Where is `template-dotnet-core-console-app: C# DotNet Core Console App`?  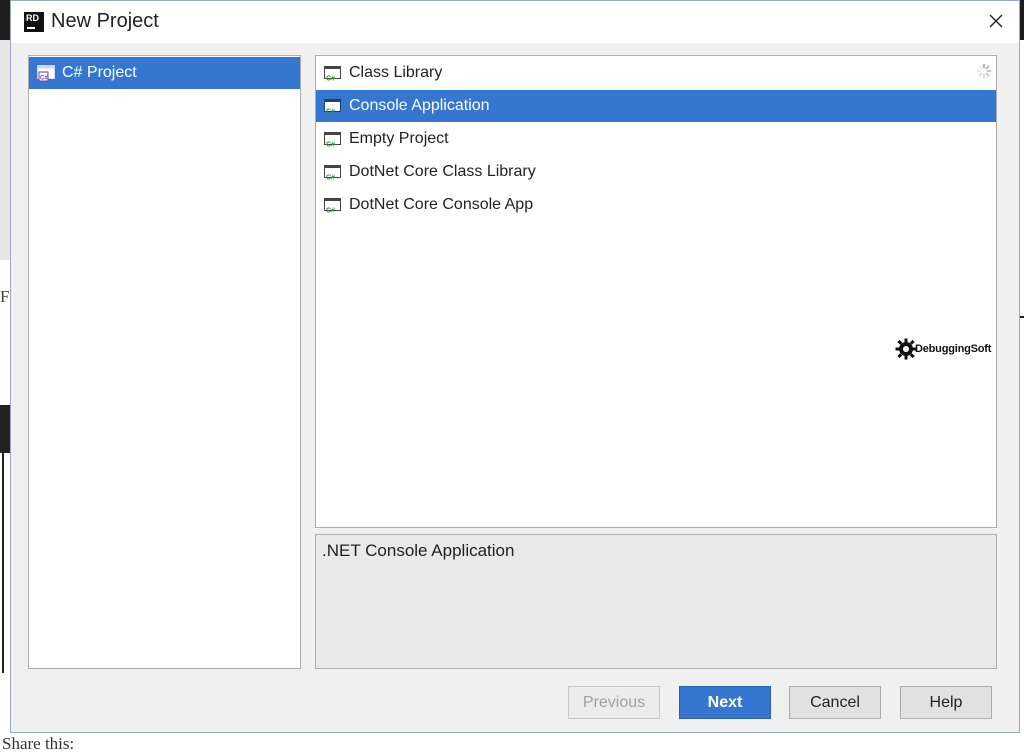 template-dotnet-core-console-app: C# DotNet Core Console App is located at coordinates (656, 205).